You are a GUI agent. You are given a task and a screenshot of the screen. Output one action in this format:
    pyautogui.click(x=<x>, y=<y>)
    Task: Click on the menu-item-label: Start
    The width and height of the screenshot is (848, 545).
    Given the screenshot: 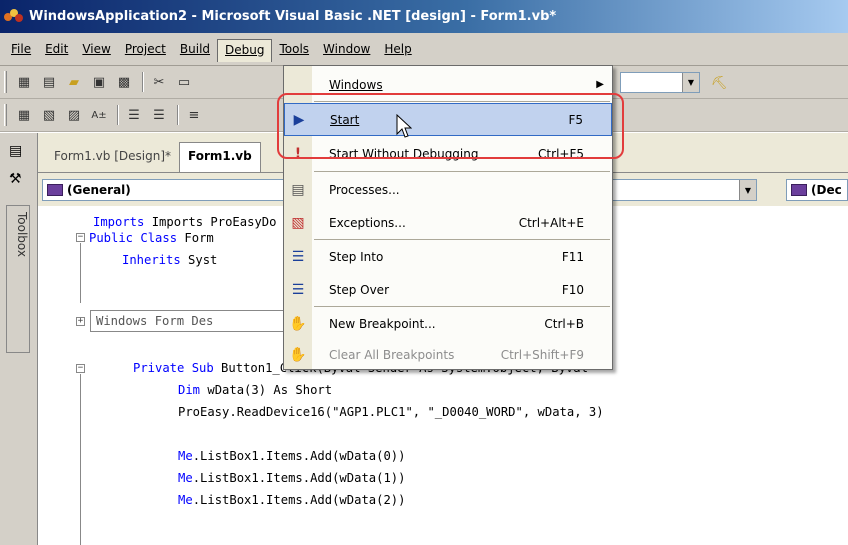 What is the action you would take?
    pyautogui.click(x=345, y=119)
    